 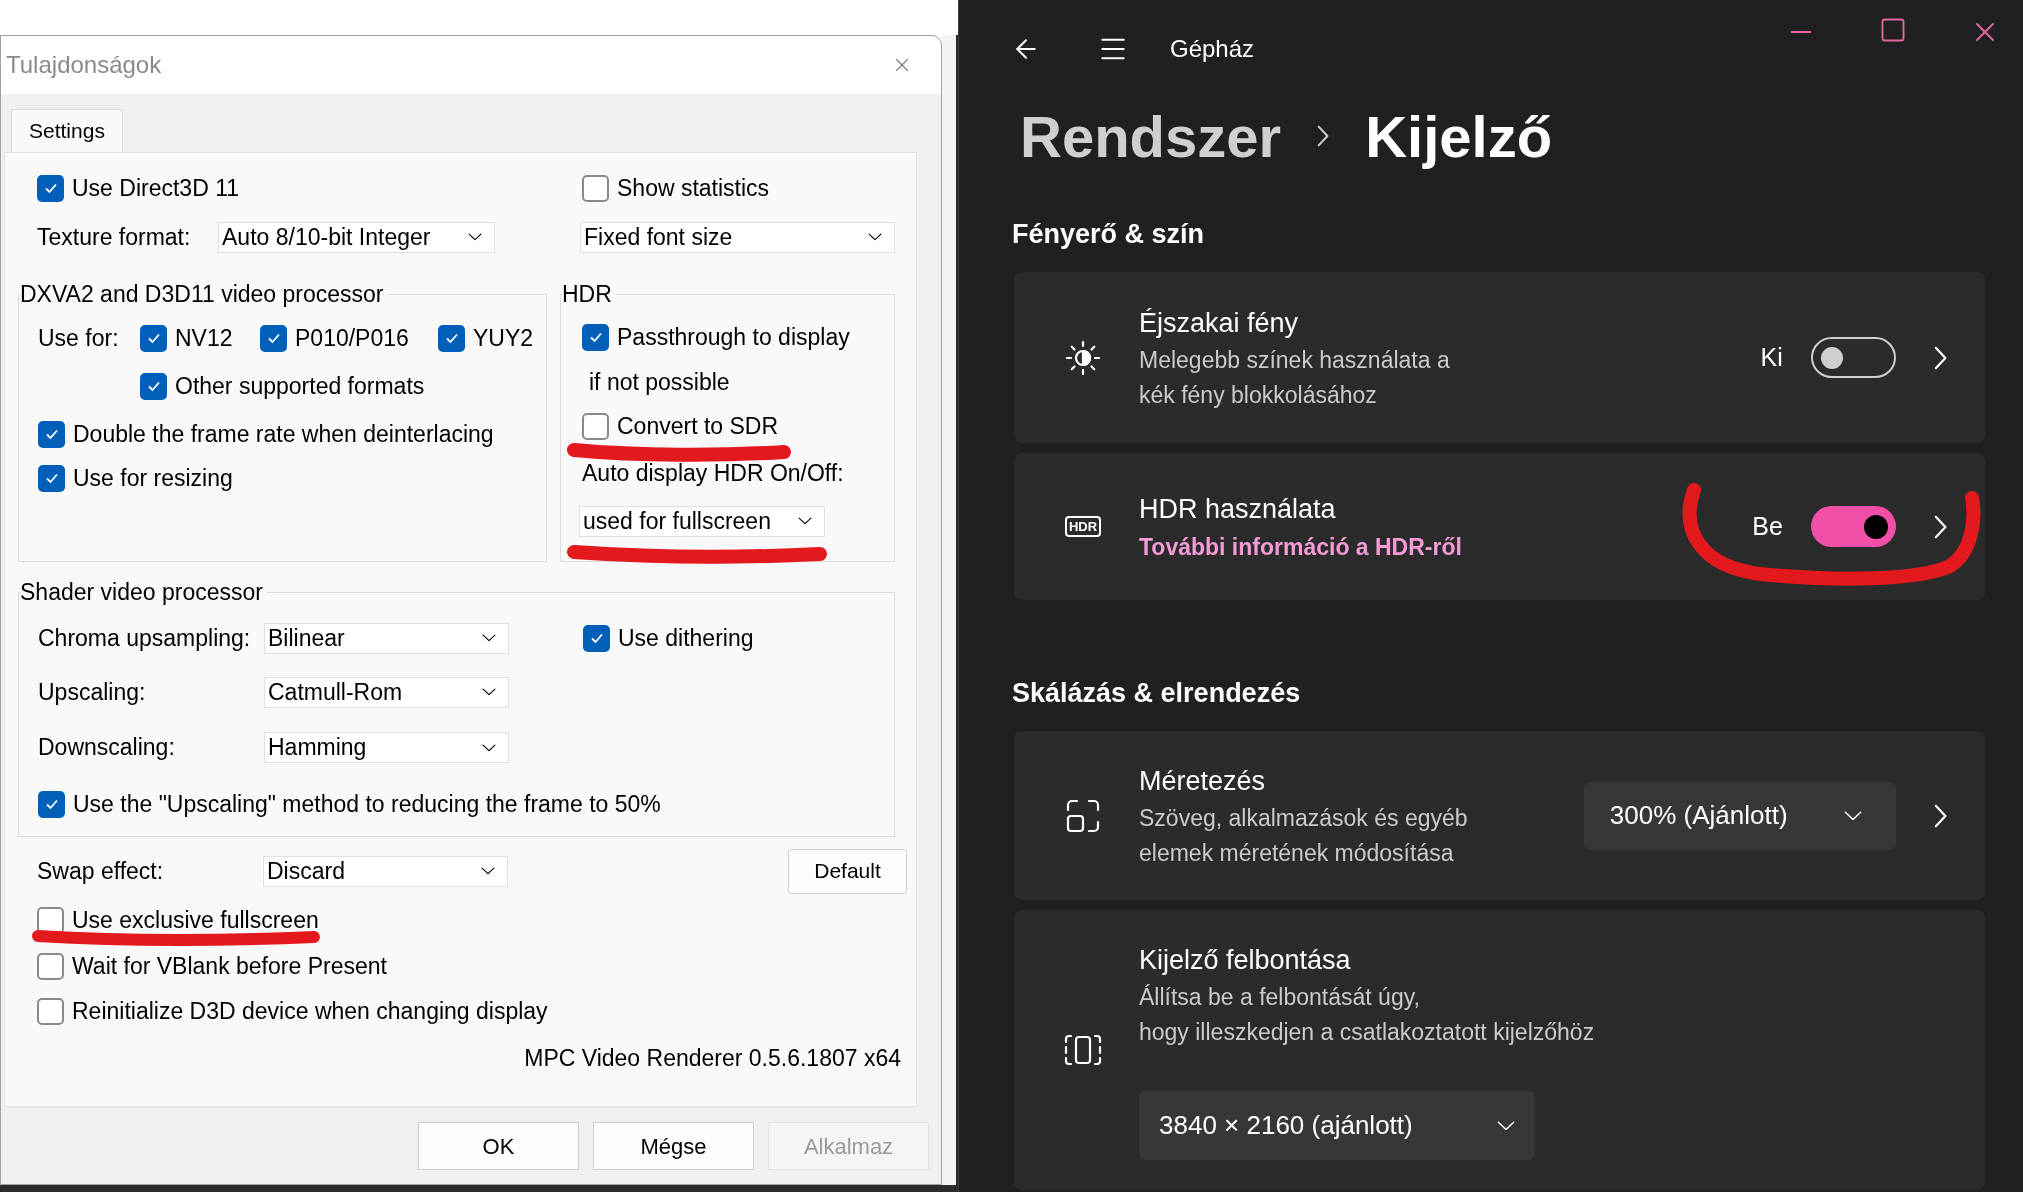 What do you see at coordinates (84, 65) in the screenshot?
I see `window-title: Tulajdonságok` at bounding box center [84, 65].